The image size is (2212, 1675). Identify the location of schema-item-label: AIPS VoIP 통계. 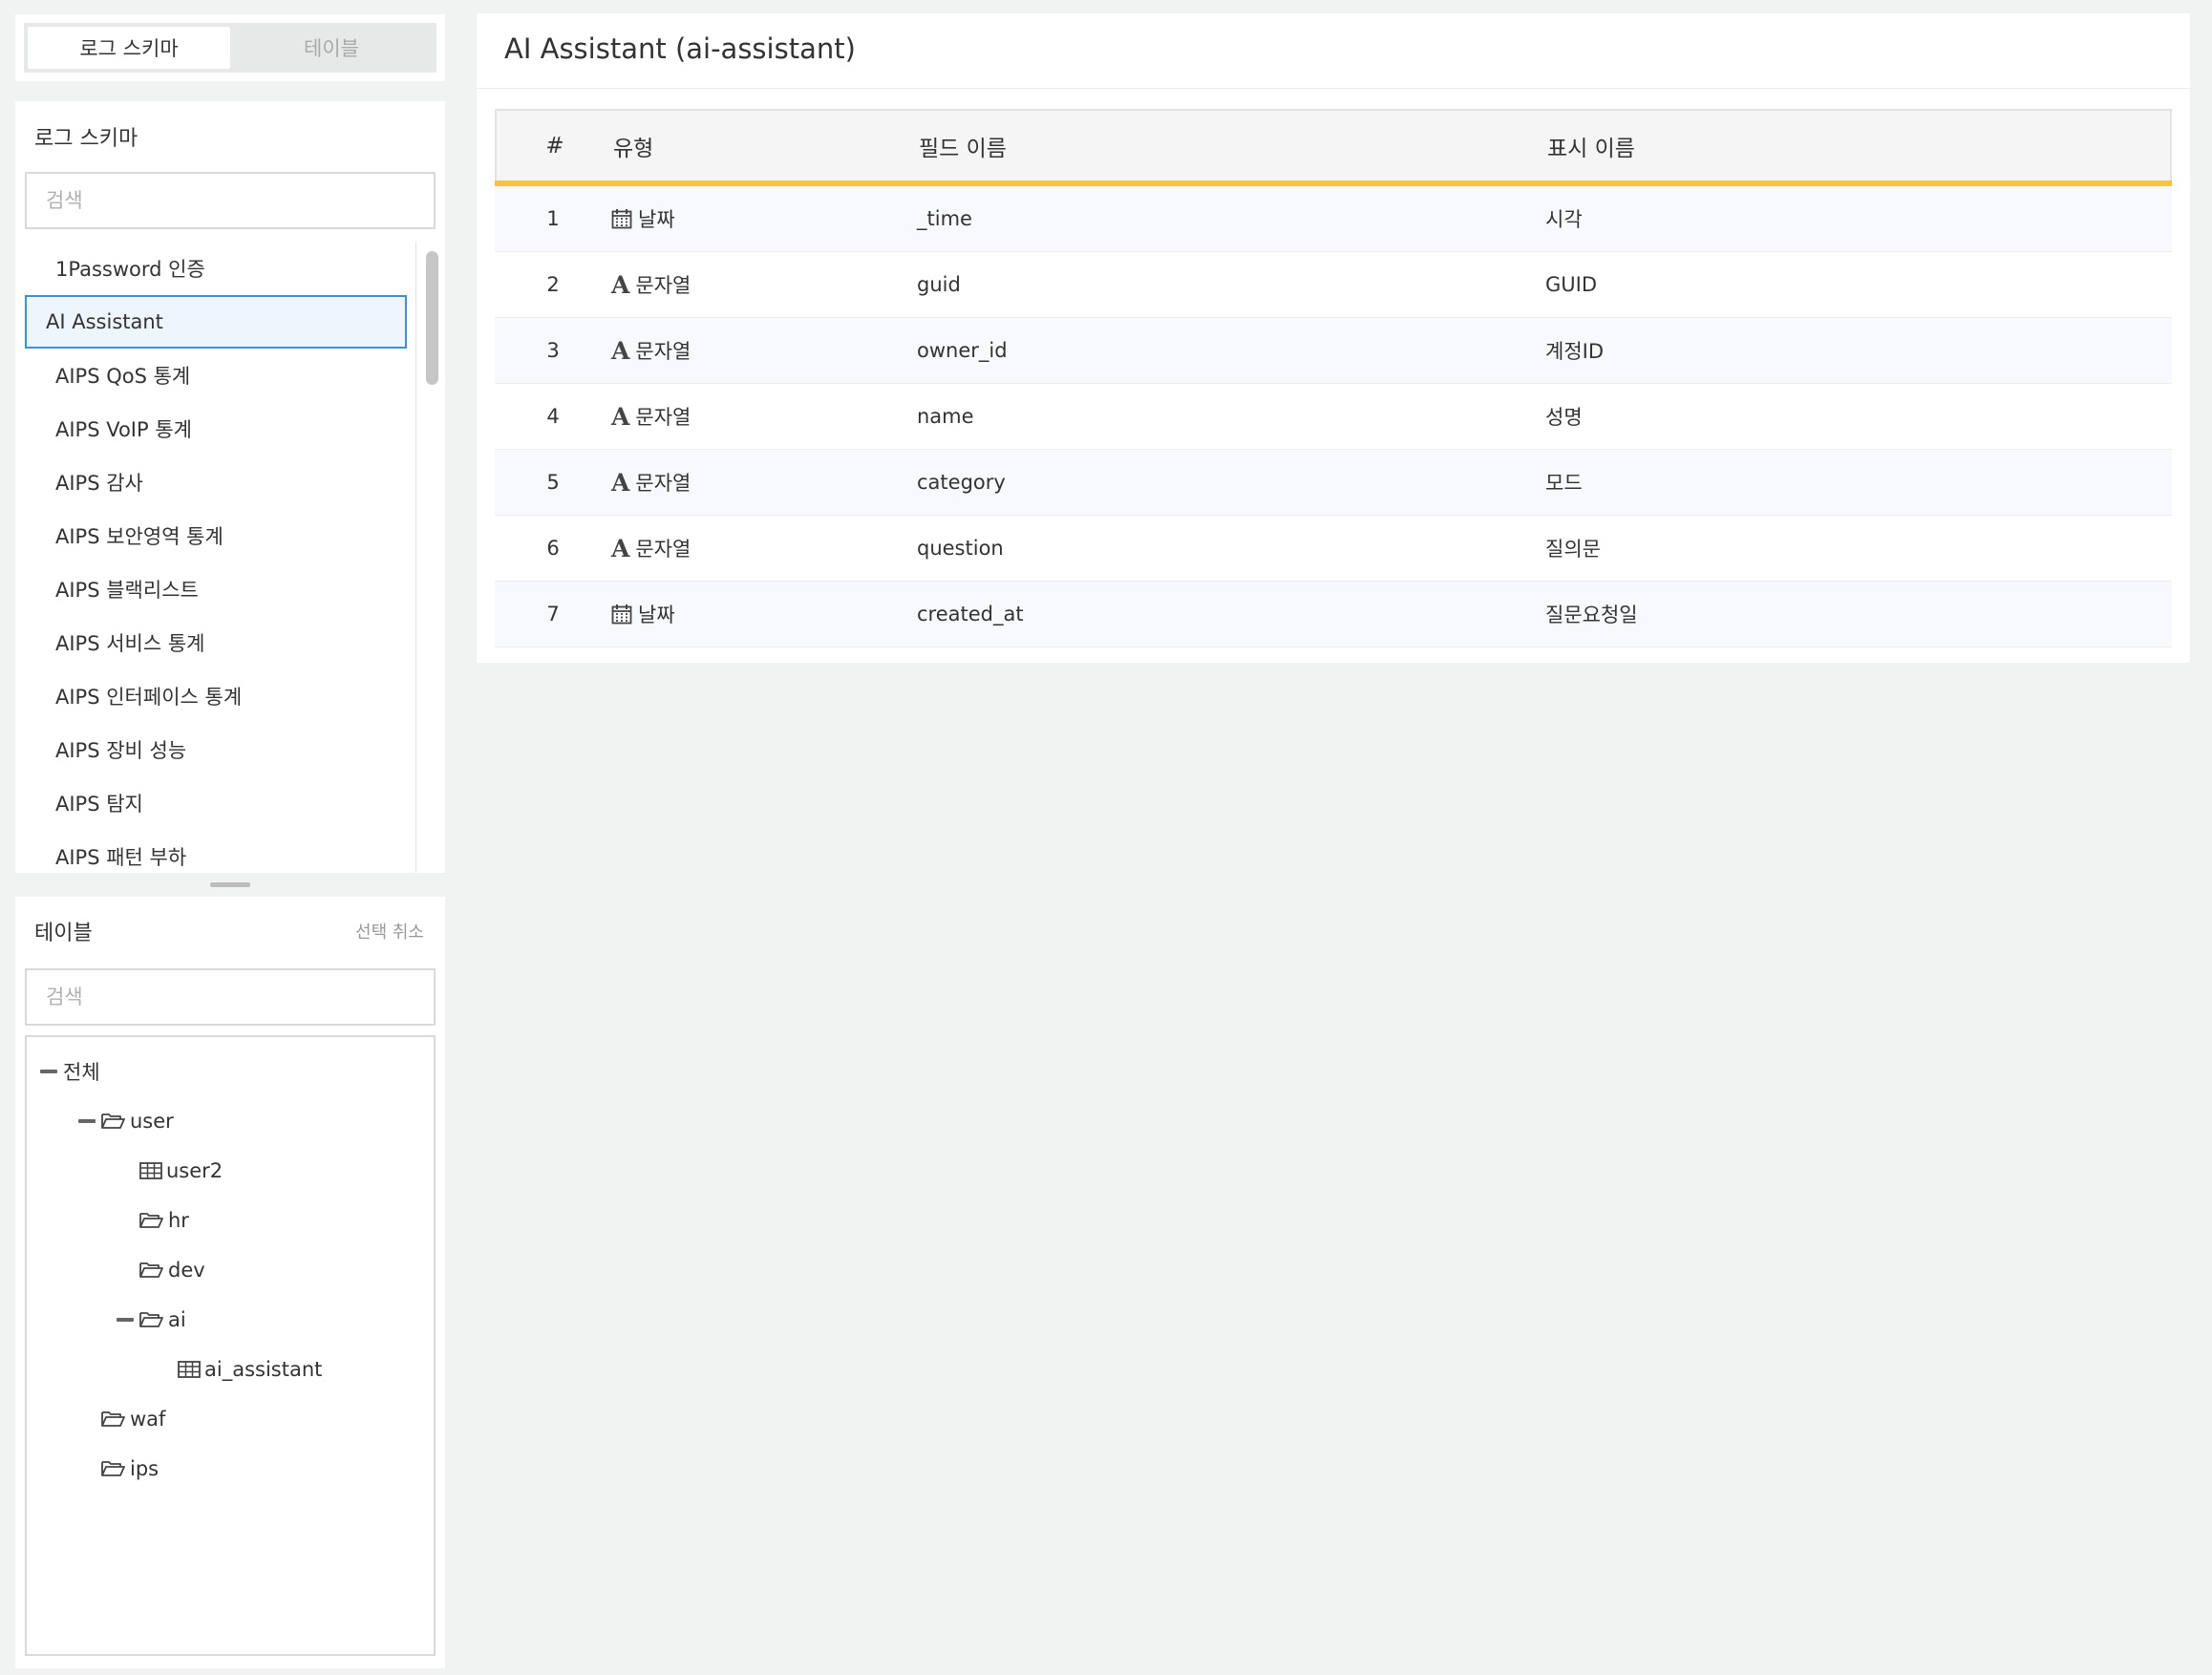
(123, 429).